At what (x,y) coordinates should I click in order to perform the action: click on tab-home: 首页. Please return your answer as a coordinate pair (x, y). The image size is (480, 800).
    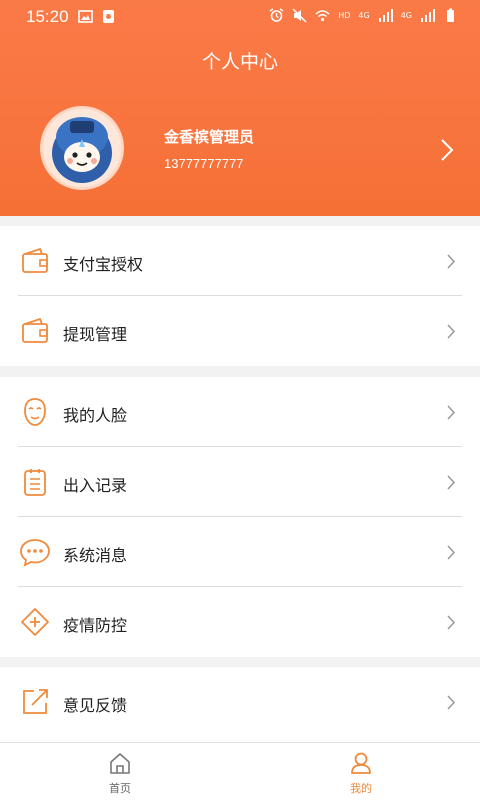
    Looking at the image, I should click on (120, 771).